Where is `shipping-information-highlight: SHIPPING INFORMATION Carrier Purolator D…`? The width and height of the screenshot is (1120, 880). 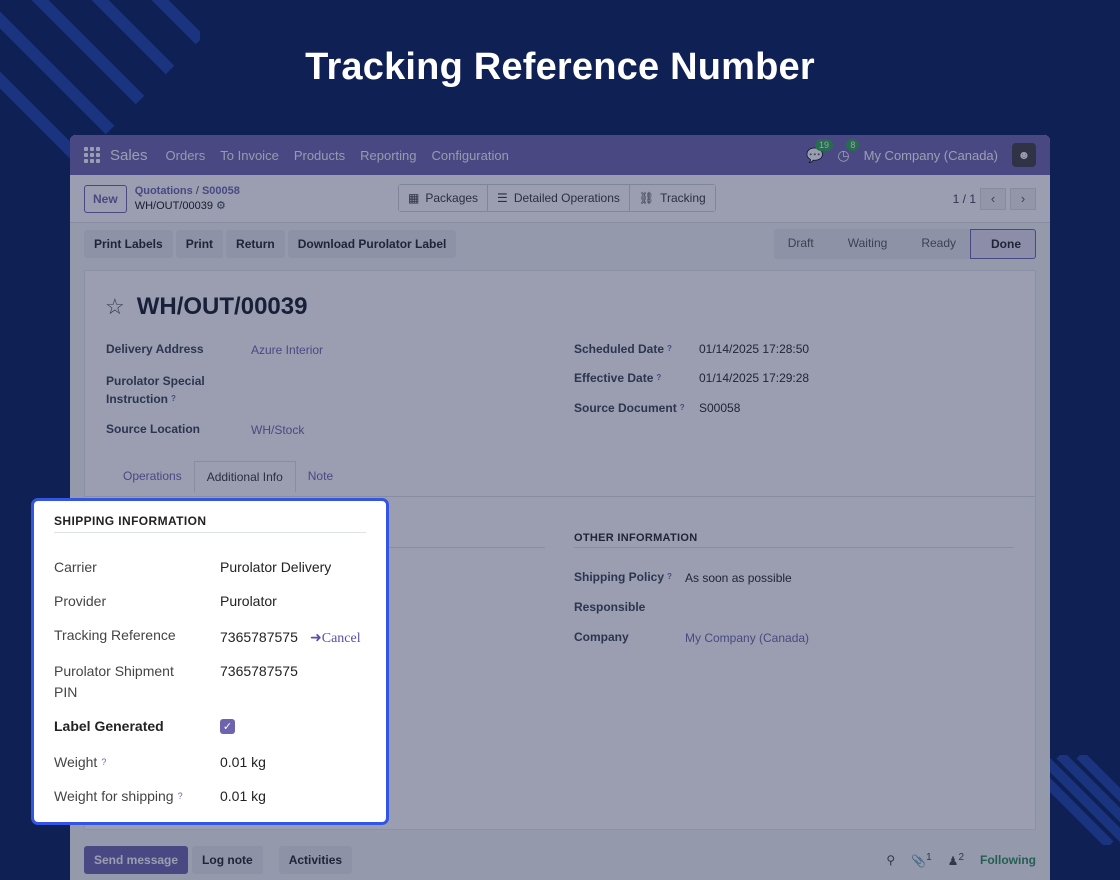
shipping-information-highlight: SHIPPING INFORMATION Carrier Purolator D… is located at coordinates (210, 661).